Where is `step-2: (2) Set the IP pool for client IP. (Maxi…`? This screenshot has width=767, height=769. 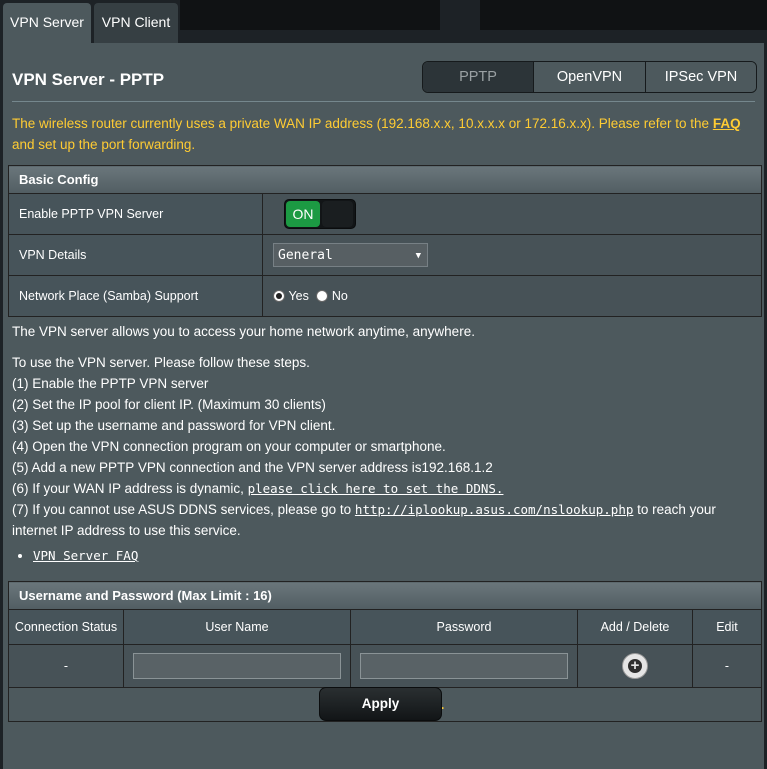
step-2: (2) Set the IP pool for client IP. (Maxi… is located at coordinates (169, 404).